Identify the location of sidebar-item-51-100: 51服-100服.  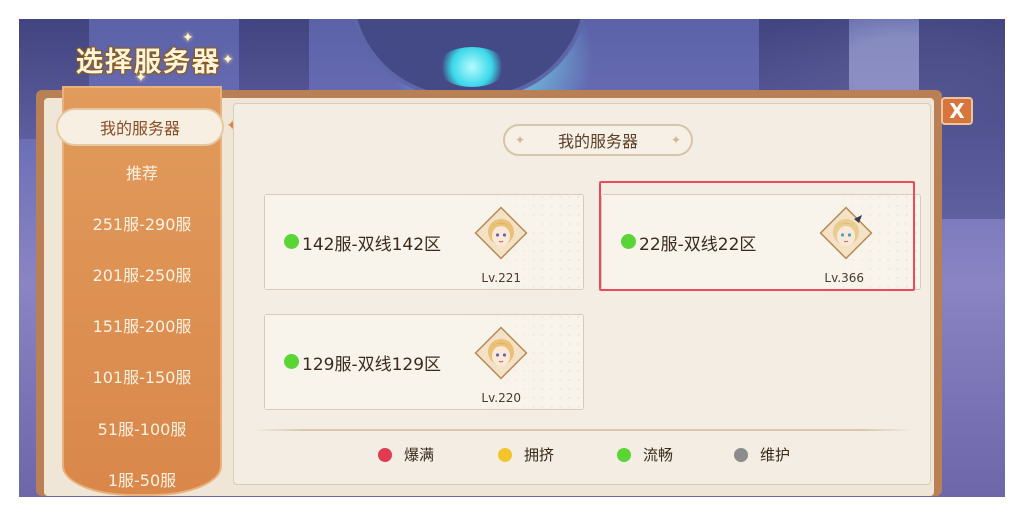
(142, 428).